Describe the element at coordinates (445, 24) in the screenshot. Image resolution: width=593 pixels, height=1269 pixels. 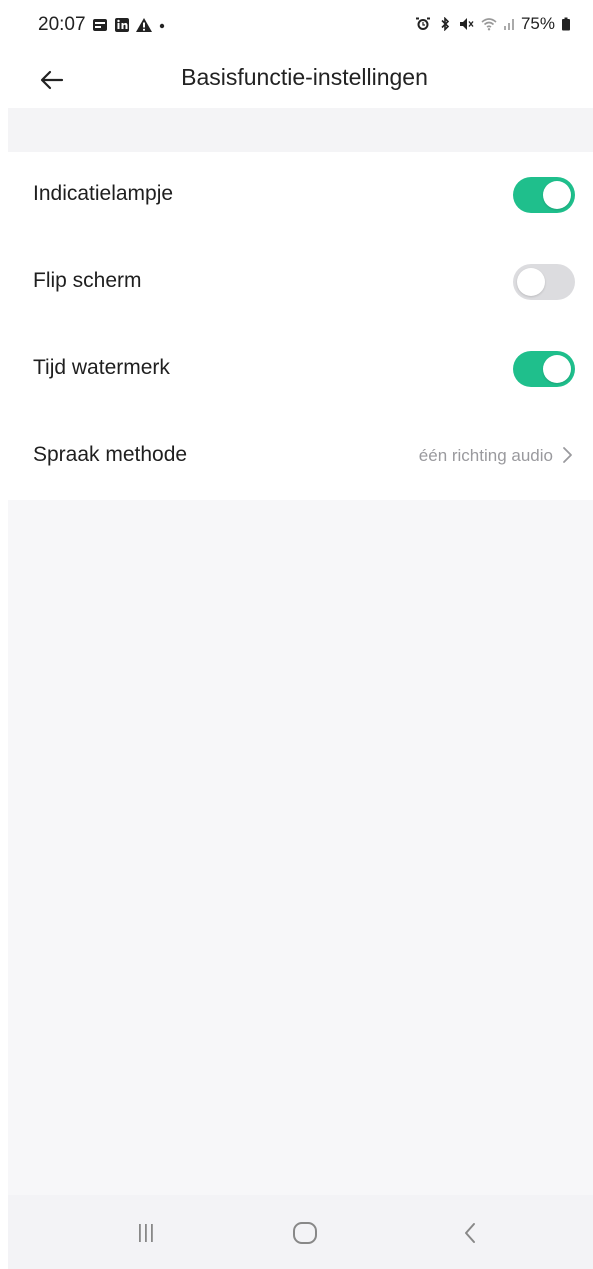
I see `bluetooth-icon` at that location.